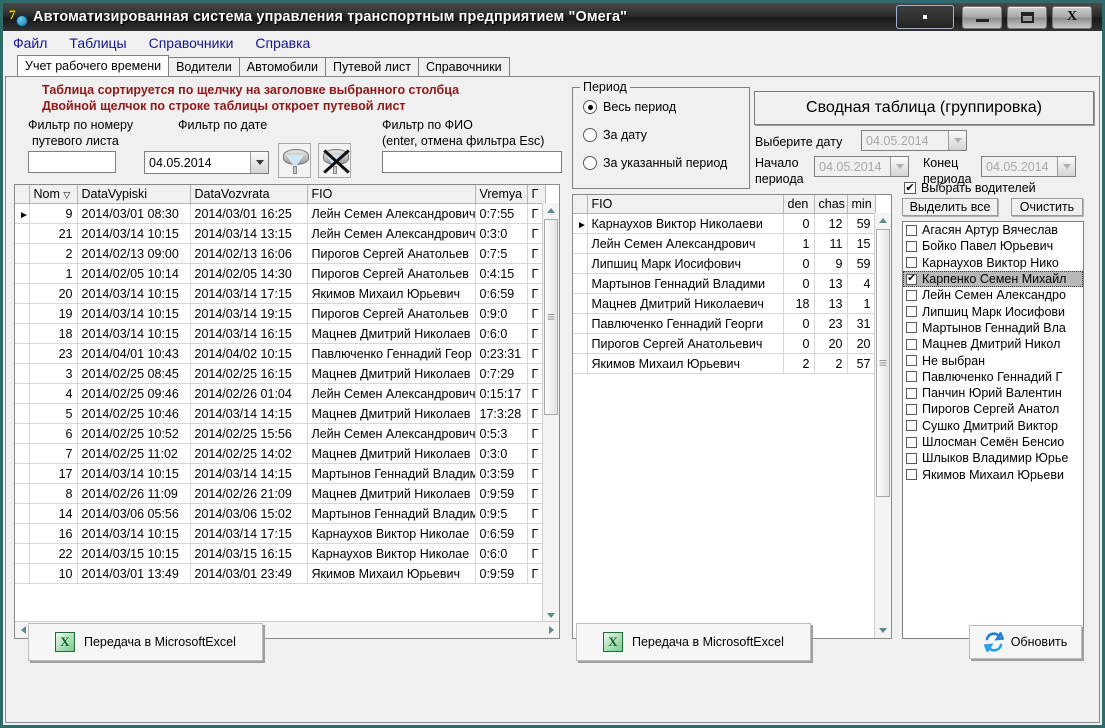 This screenshot has width=1105, height=728. What do you see at coordinates (970, 188) in the screenshot?
I see `enable-drivers-checkbox: Выбрать водителей` at bounding box center [970, 188].